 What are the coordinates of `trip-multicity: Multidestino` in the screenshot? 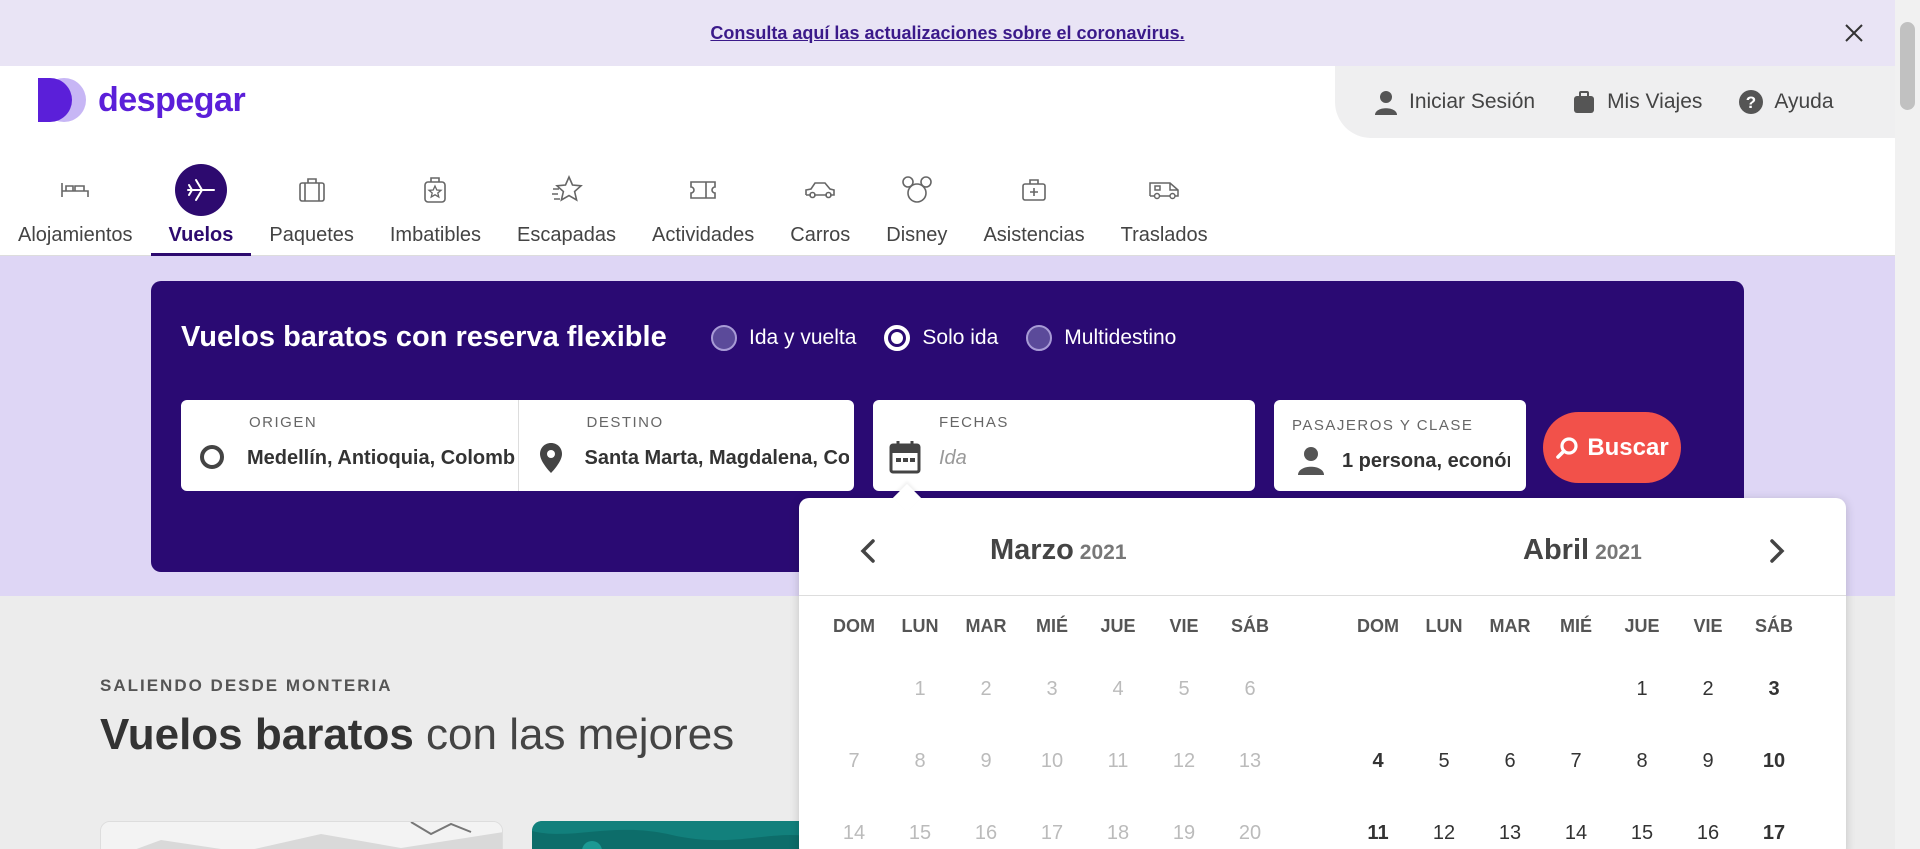 It's located at (1101, 338).